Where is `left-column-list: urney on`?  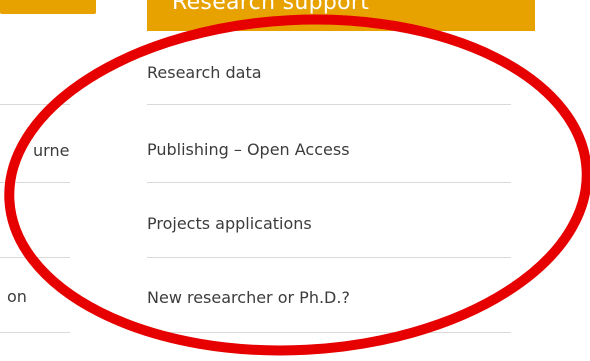 left-column-list: urney on is located at coordinates (35, 180).